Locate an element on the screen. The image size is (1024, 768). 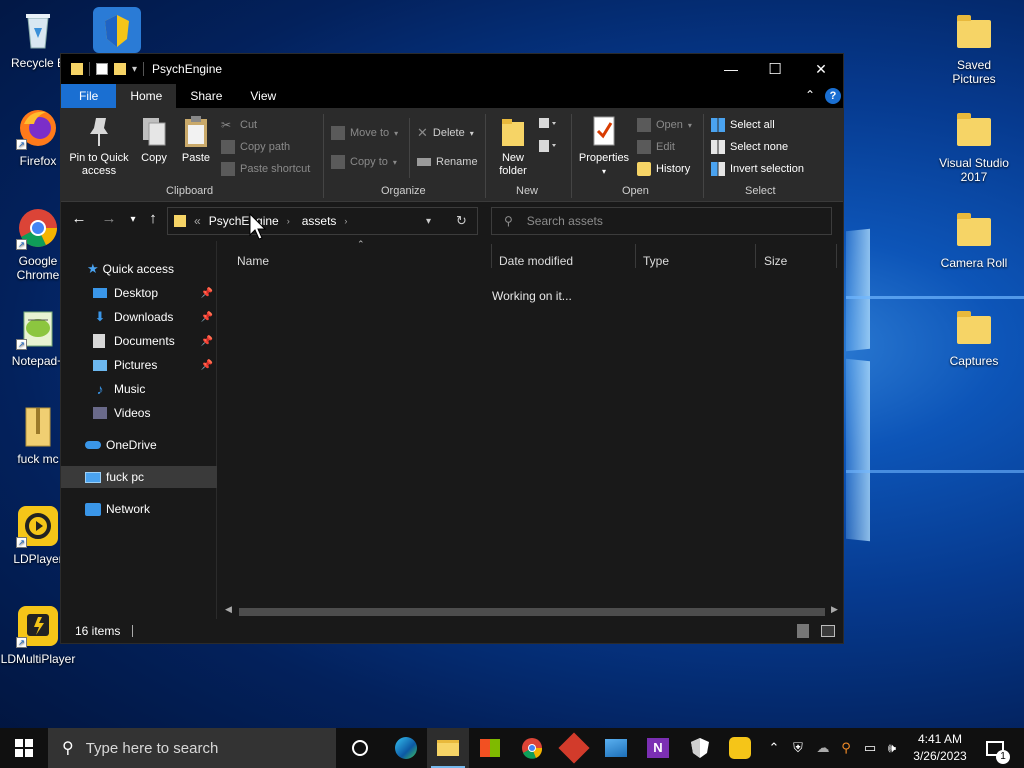
taskbar-app-security is located at coordinates (700, 748).